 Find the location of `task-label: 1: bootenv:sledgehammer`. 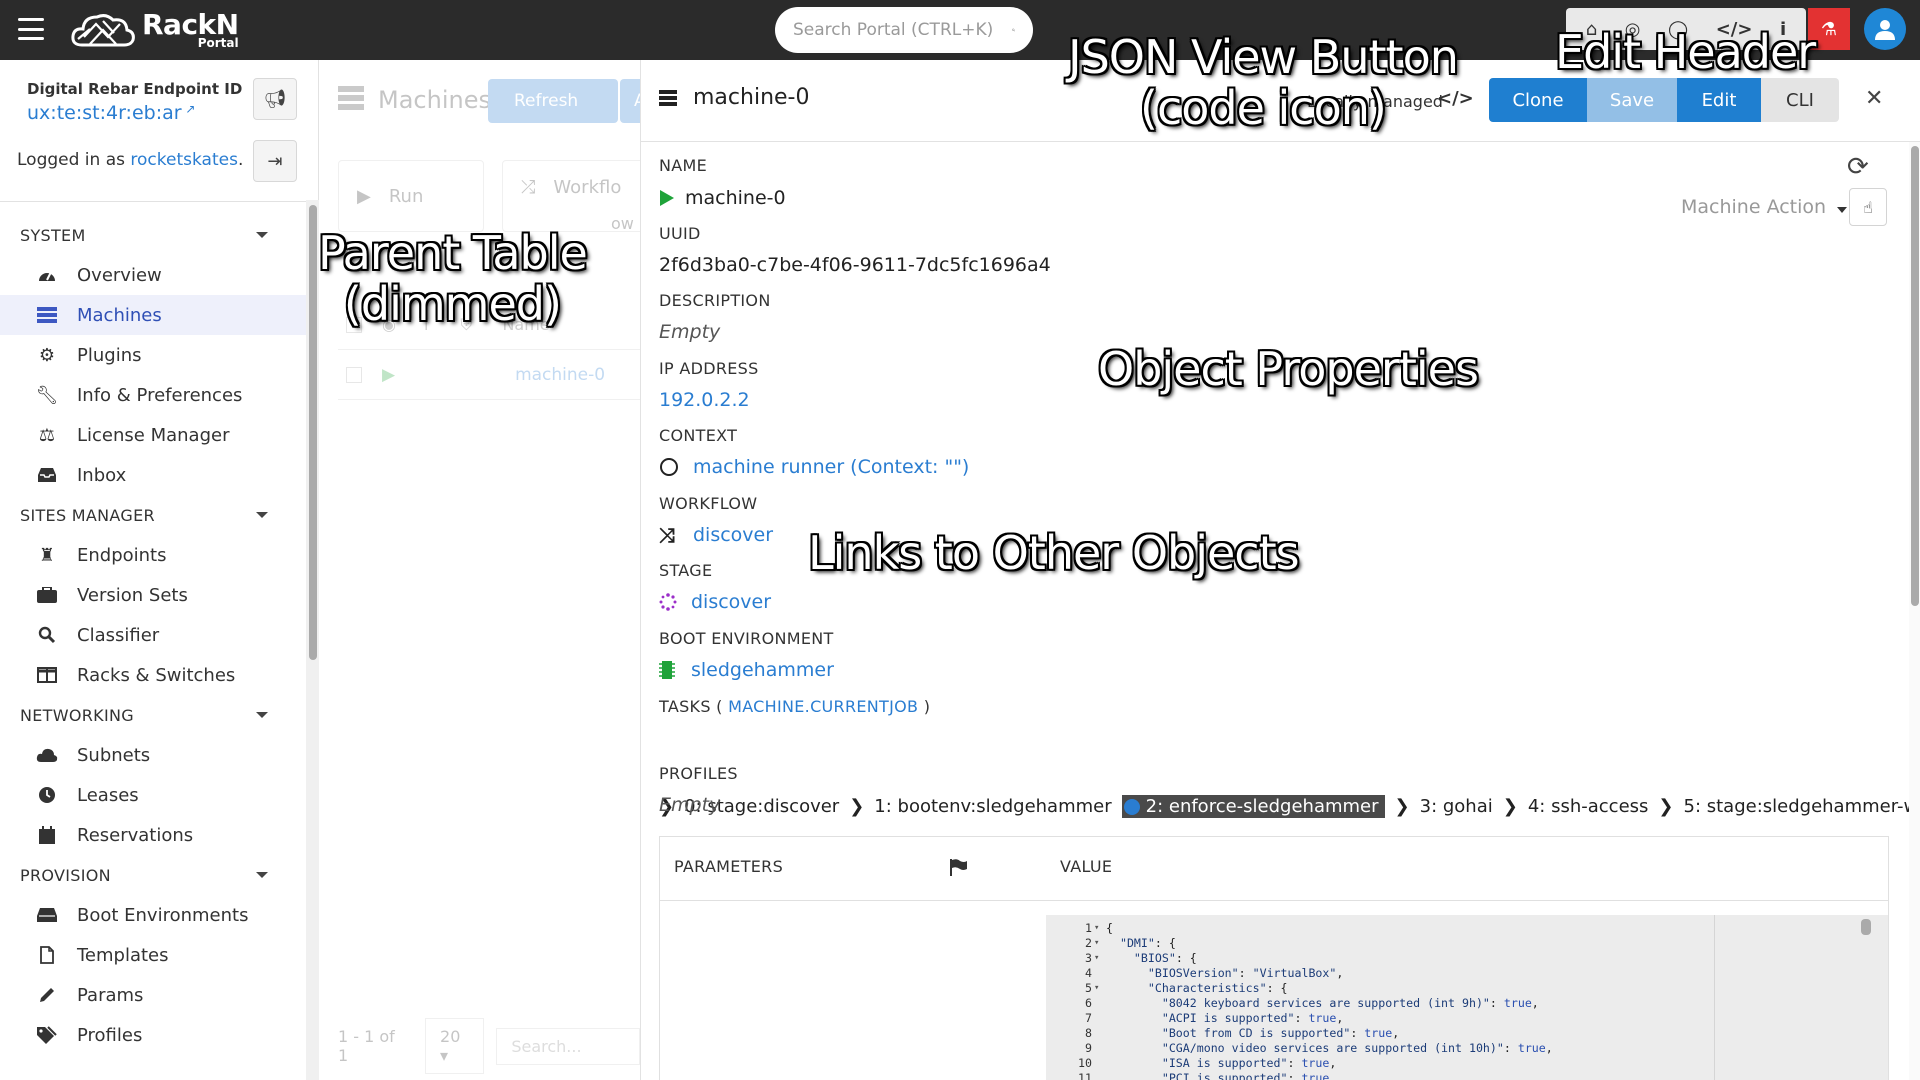

task-label: 1: bootenv:sledgehammer is located at coordinates (993, 806).